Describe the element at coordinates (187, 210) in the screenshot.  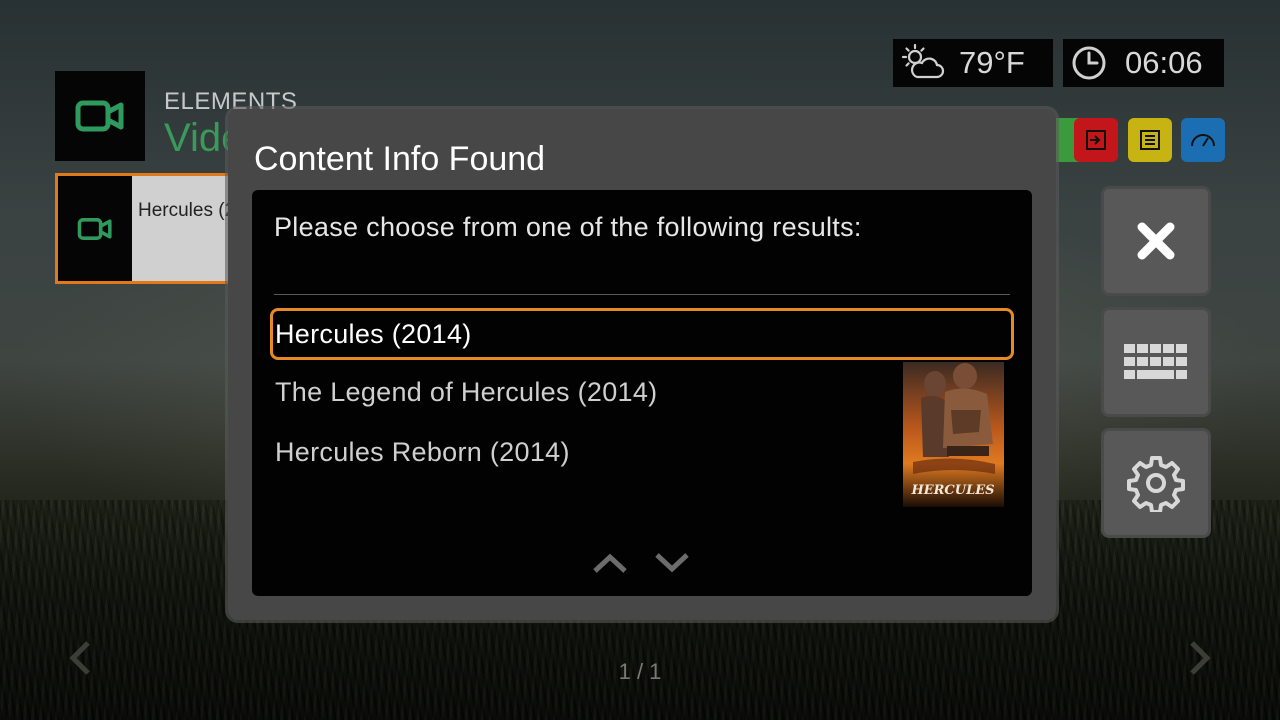
I see `file-tile-label: Hercules (2` at that location.